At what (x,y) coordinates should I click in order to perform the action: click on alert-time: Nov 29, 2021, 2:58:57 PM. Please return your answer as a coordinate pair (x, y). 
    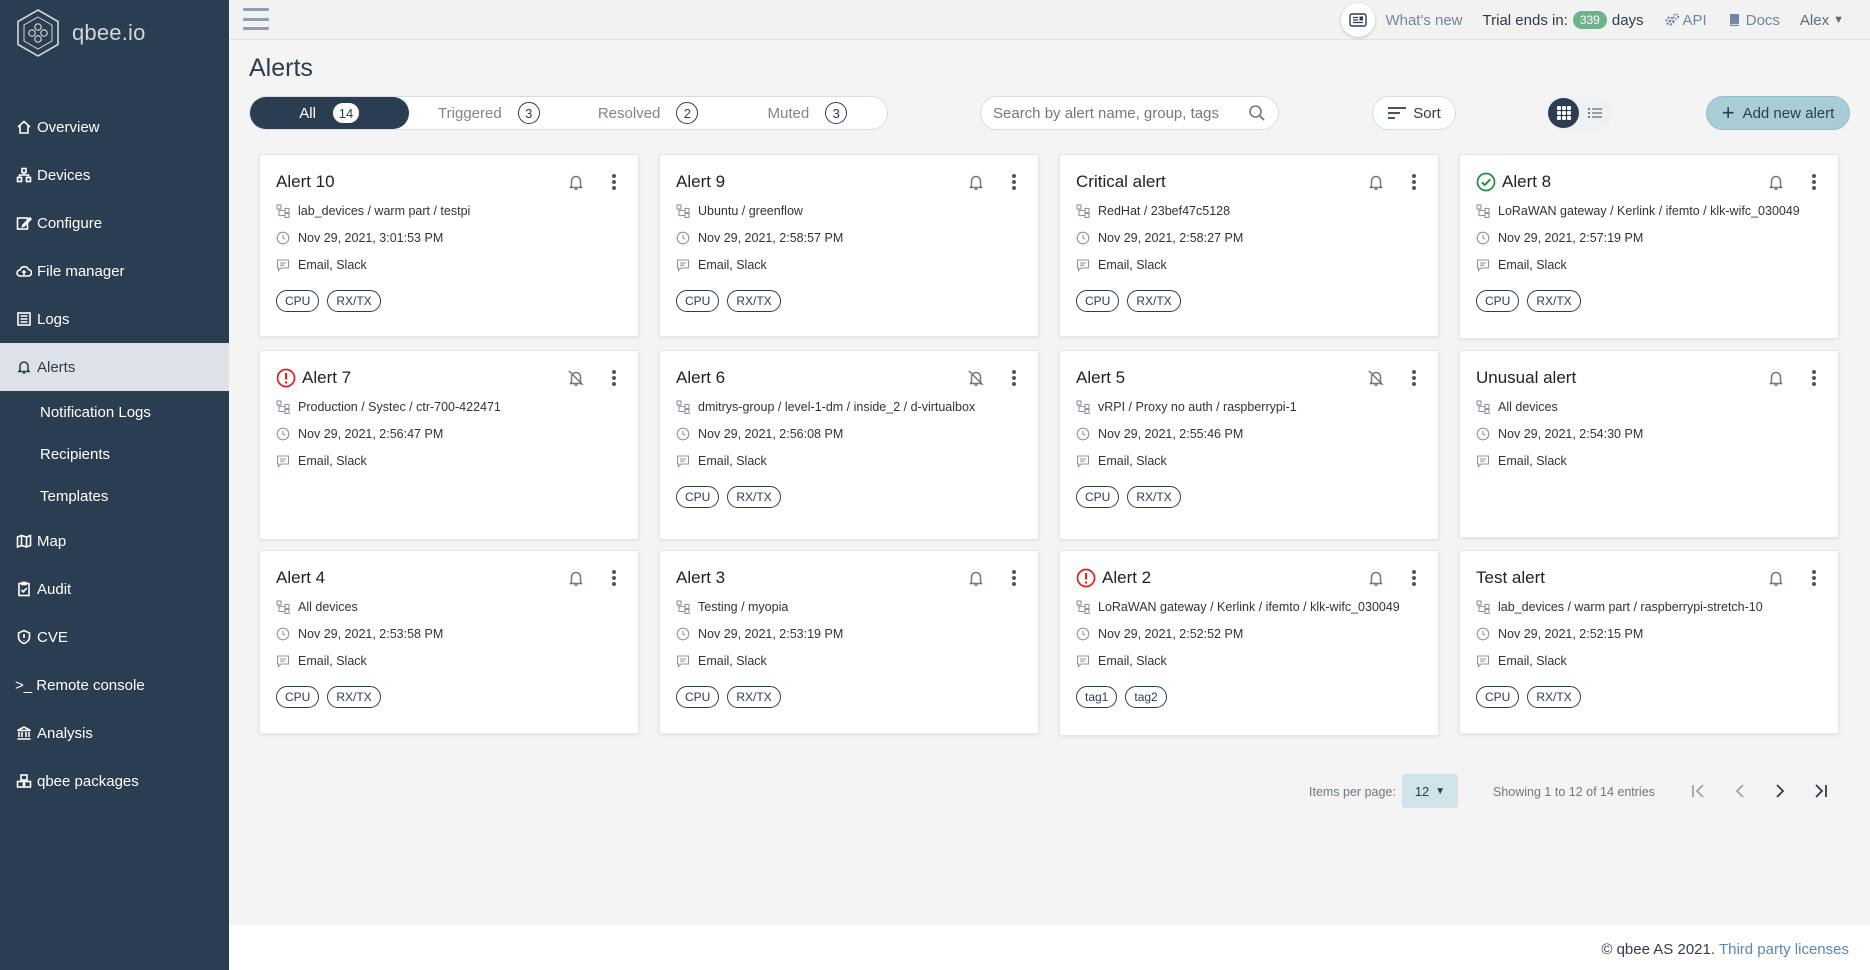
    Looking at the image, I should click on (849, 238).